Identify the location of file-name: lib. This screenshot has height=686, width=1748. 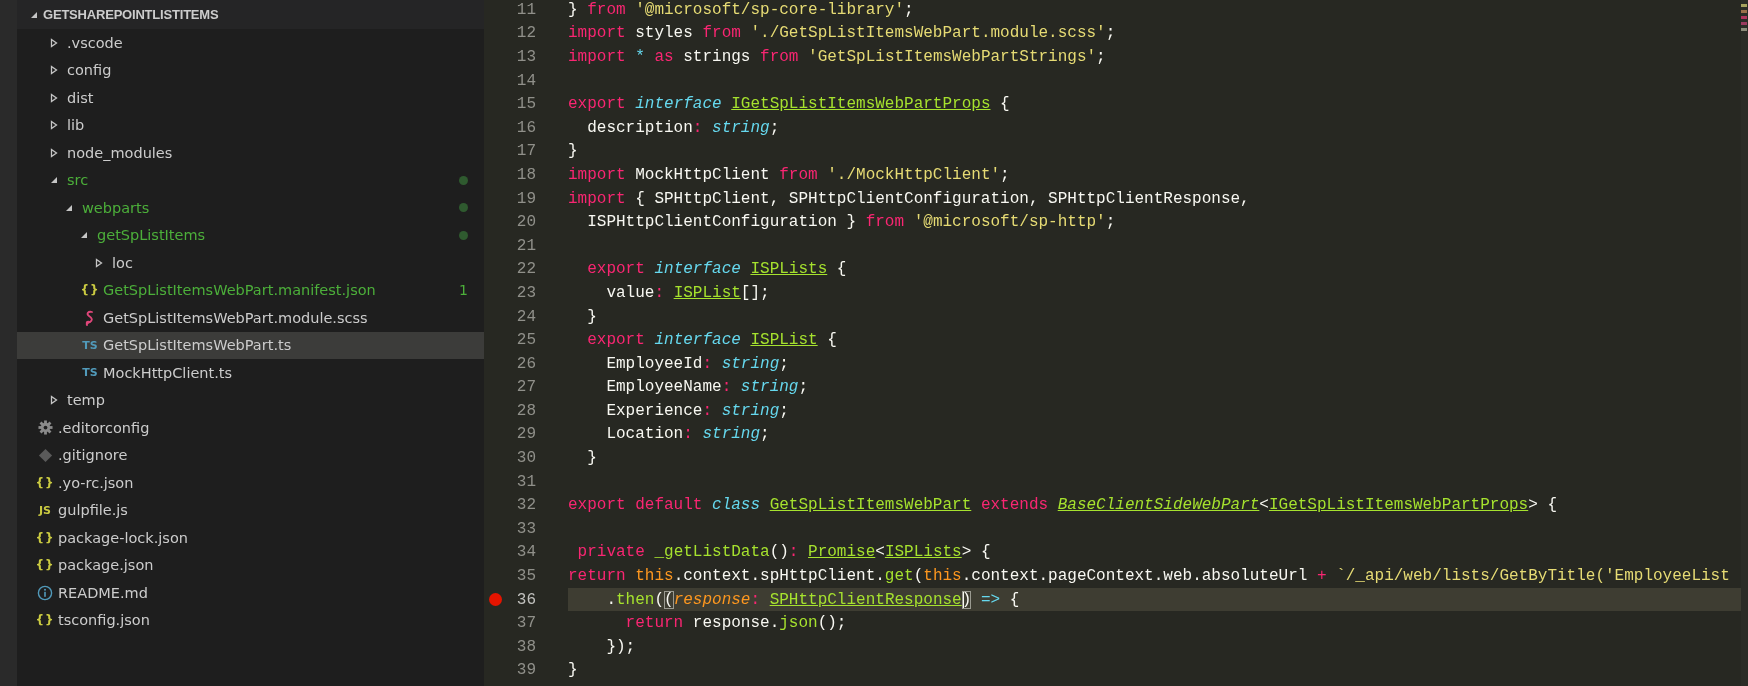
(76, 125).